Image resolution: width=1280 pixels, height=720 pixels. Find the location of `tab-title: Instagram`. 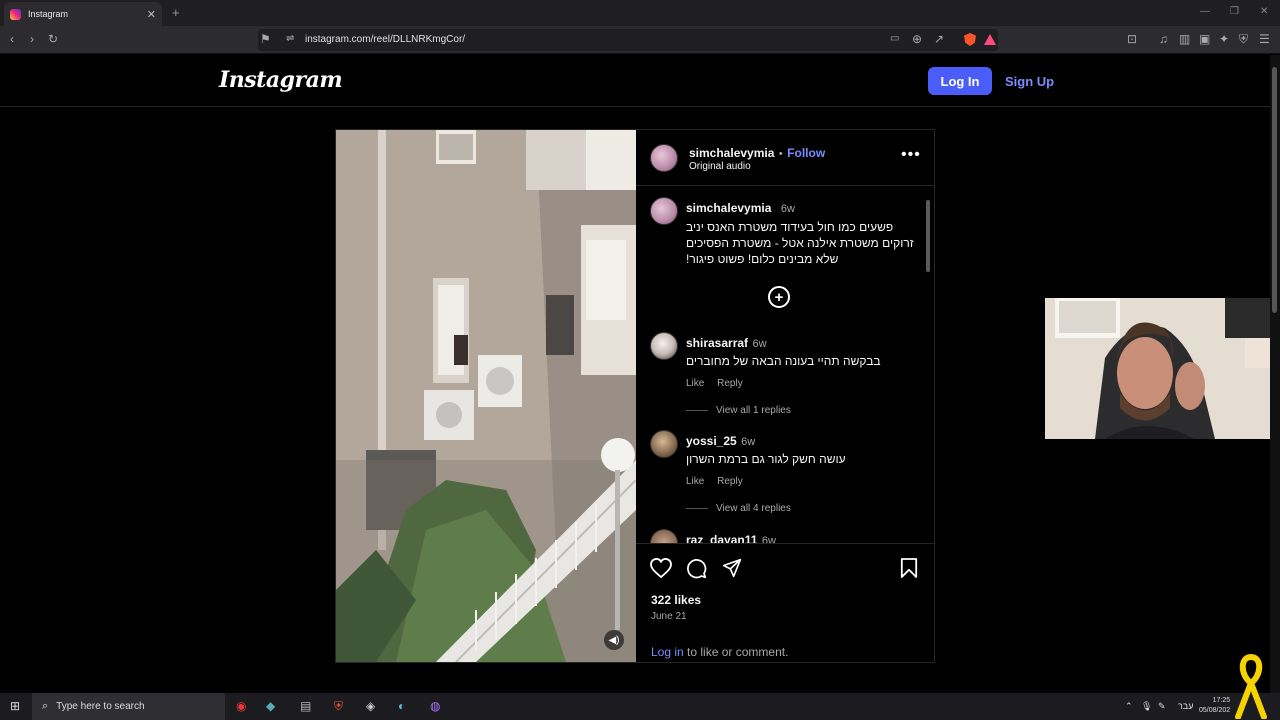

tab-title: Instagram is located at coordinates (48, 14).